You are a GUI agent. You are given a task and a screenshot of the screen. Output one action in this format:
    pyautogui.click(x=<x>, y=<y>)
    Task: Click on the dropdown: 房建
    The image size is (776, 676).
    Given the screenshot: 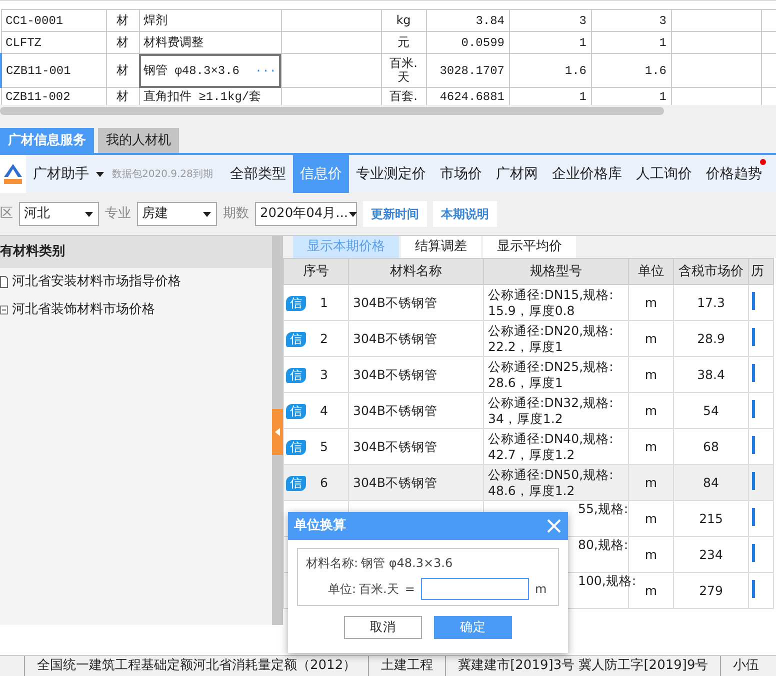 What is the action you would take?
    pyautogui.click(x=177, y=214)
    